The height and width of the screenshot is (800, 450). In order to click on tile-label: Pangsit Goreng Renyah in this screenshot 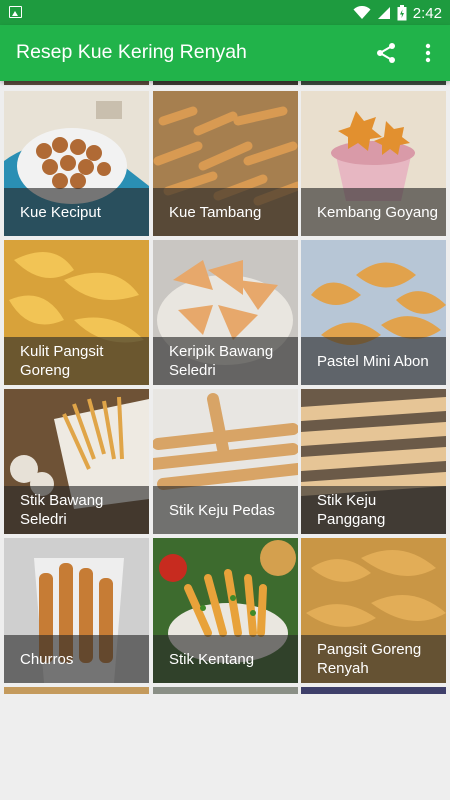, I will do `click(369, 659)`.